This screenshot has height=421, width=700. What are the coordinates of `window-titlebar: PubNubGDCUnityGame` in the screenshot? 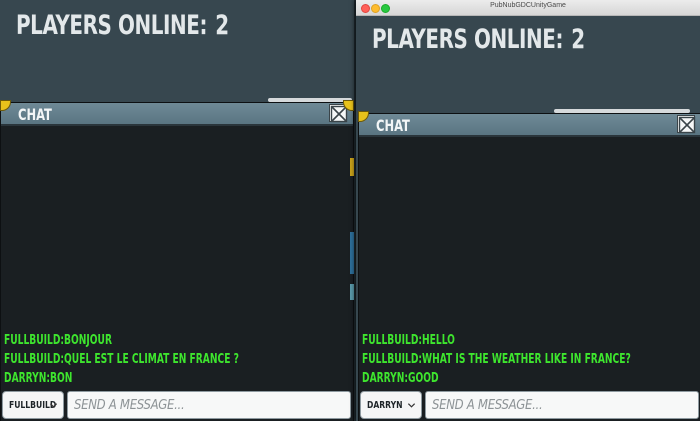 It's located at (528, 8).